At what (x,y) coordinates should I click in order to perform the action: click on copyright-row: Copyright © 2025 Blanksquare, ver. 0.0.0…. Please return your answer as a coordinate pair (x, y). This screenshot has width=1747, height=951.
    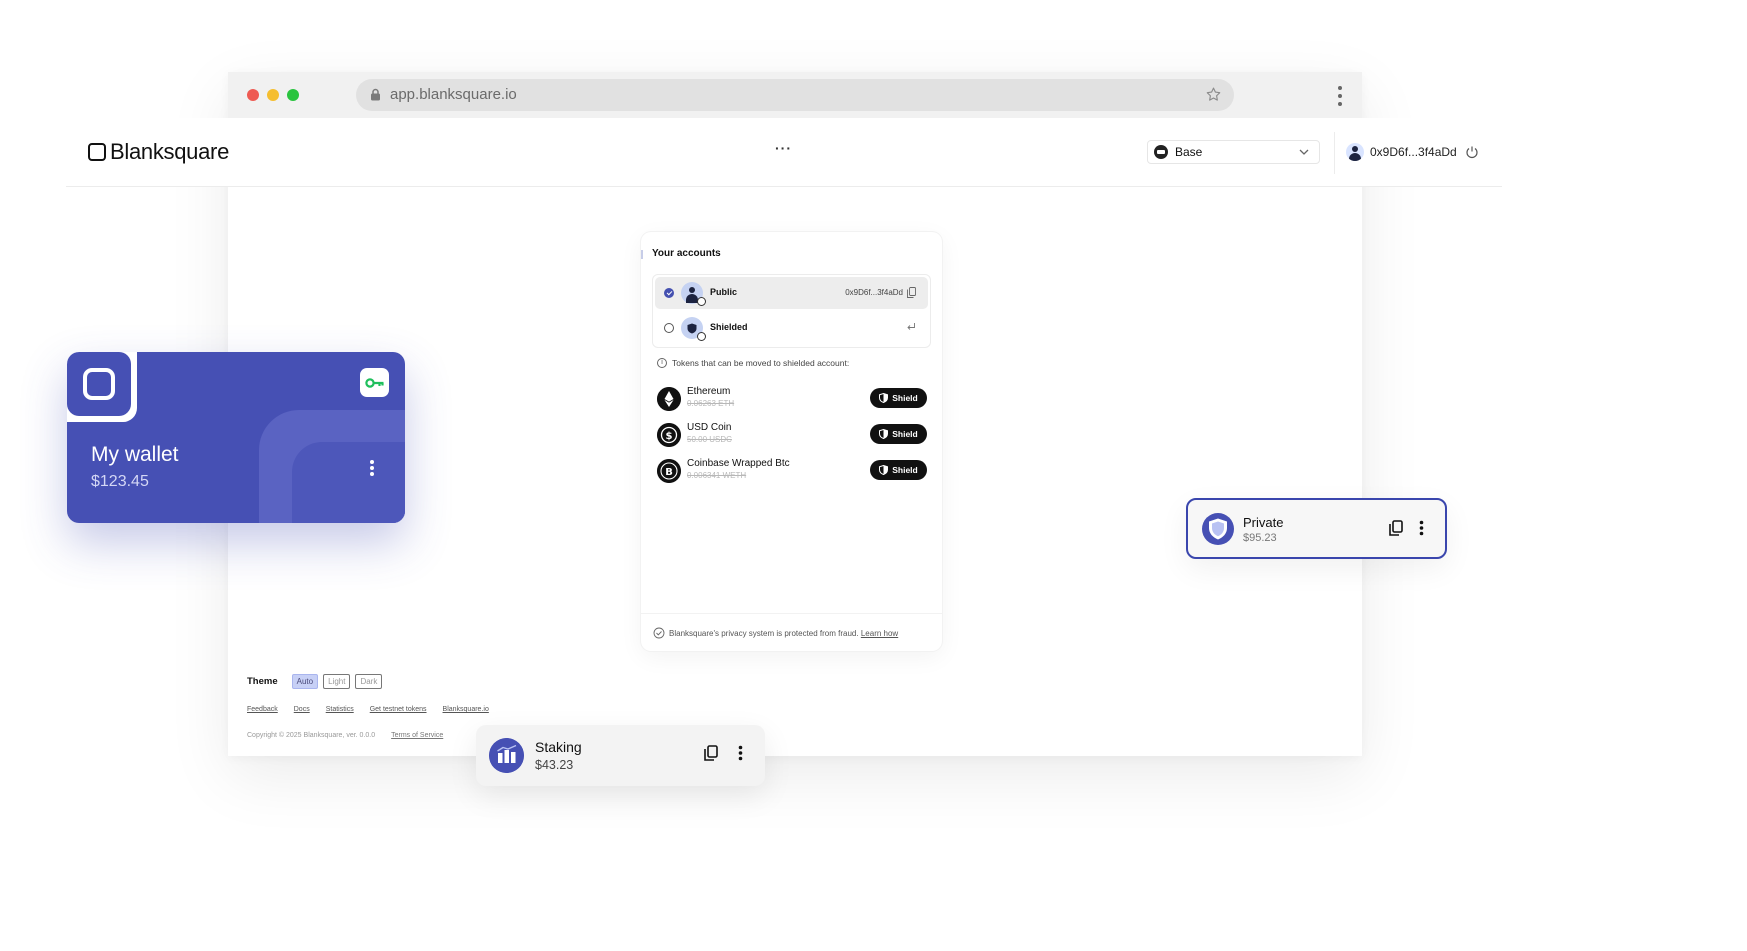
    Looking at the image, I should click on (345, 735).